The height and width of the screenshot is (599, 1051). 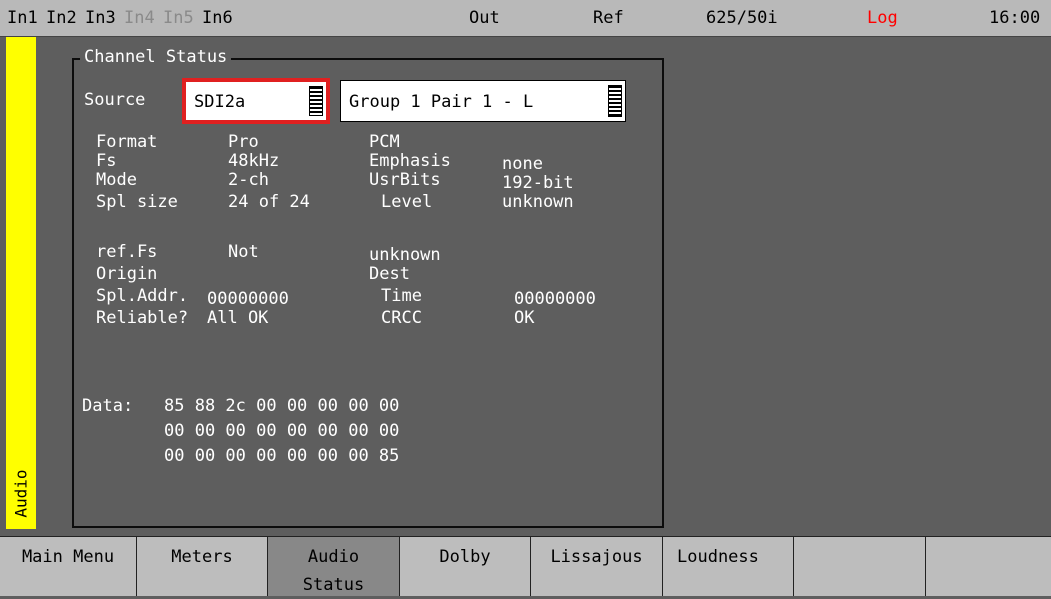 I want to click on spladdr-value: 00000000, so click(x=248, y=299).